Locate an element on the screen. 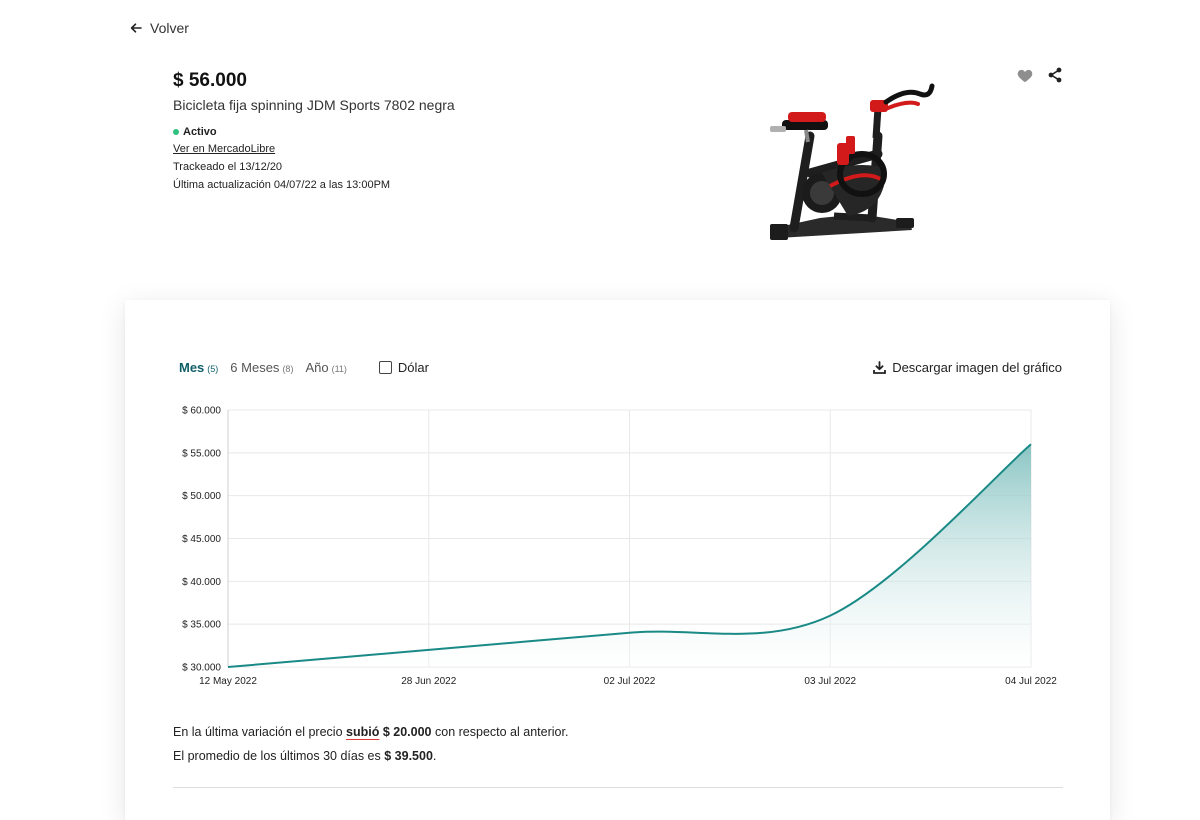 The width and height of the screenshot is (1200, 820). tracked-date: Trackeado el 13/12/20 is located at coordinates (228, 167).